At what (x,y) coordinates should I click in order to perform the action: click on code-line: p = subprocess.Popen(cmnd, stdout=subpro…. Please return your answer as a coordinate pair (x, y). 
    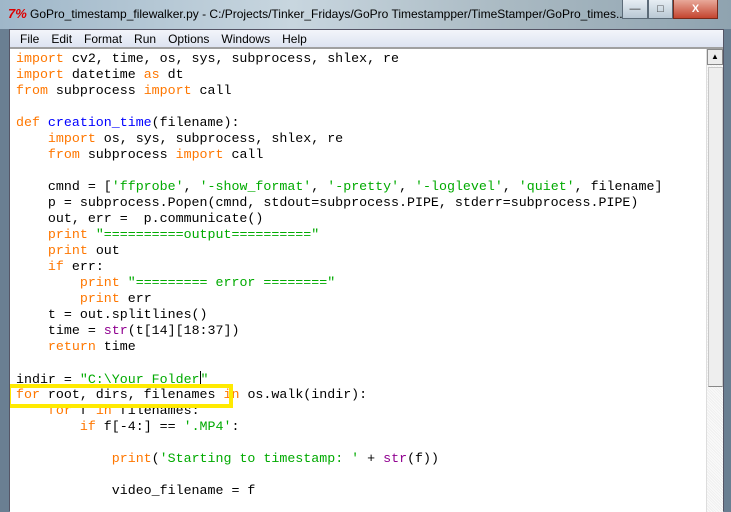
    Looking at the image, I should click on (339, 203).